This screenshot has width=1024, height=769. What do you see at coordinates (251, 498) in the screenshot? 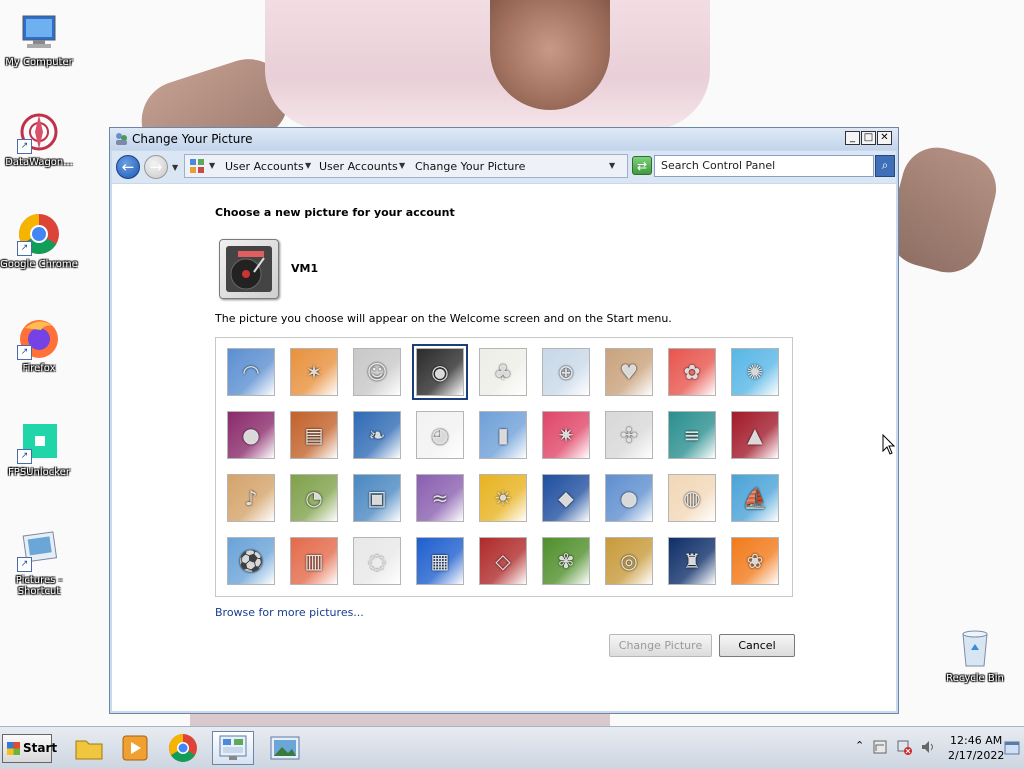
I see `picture-tile-guitar: ♪` at bounding box center [251, 498].